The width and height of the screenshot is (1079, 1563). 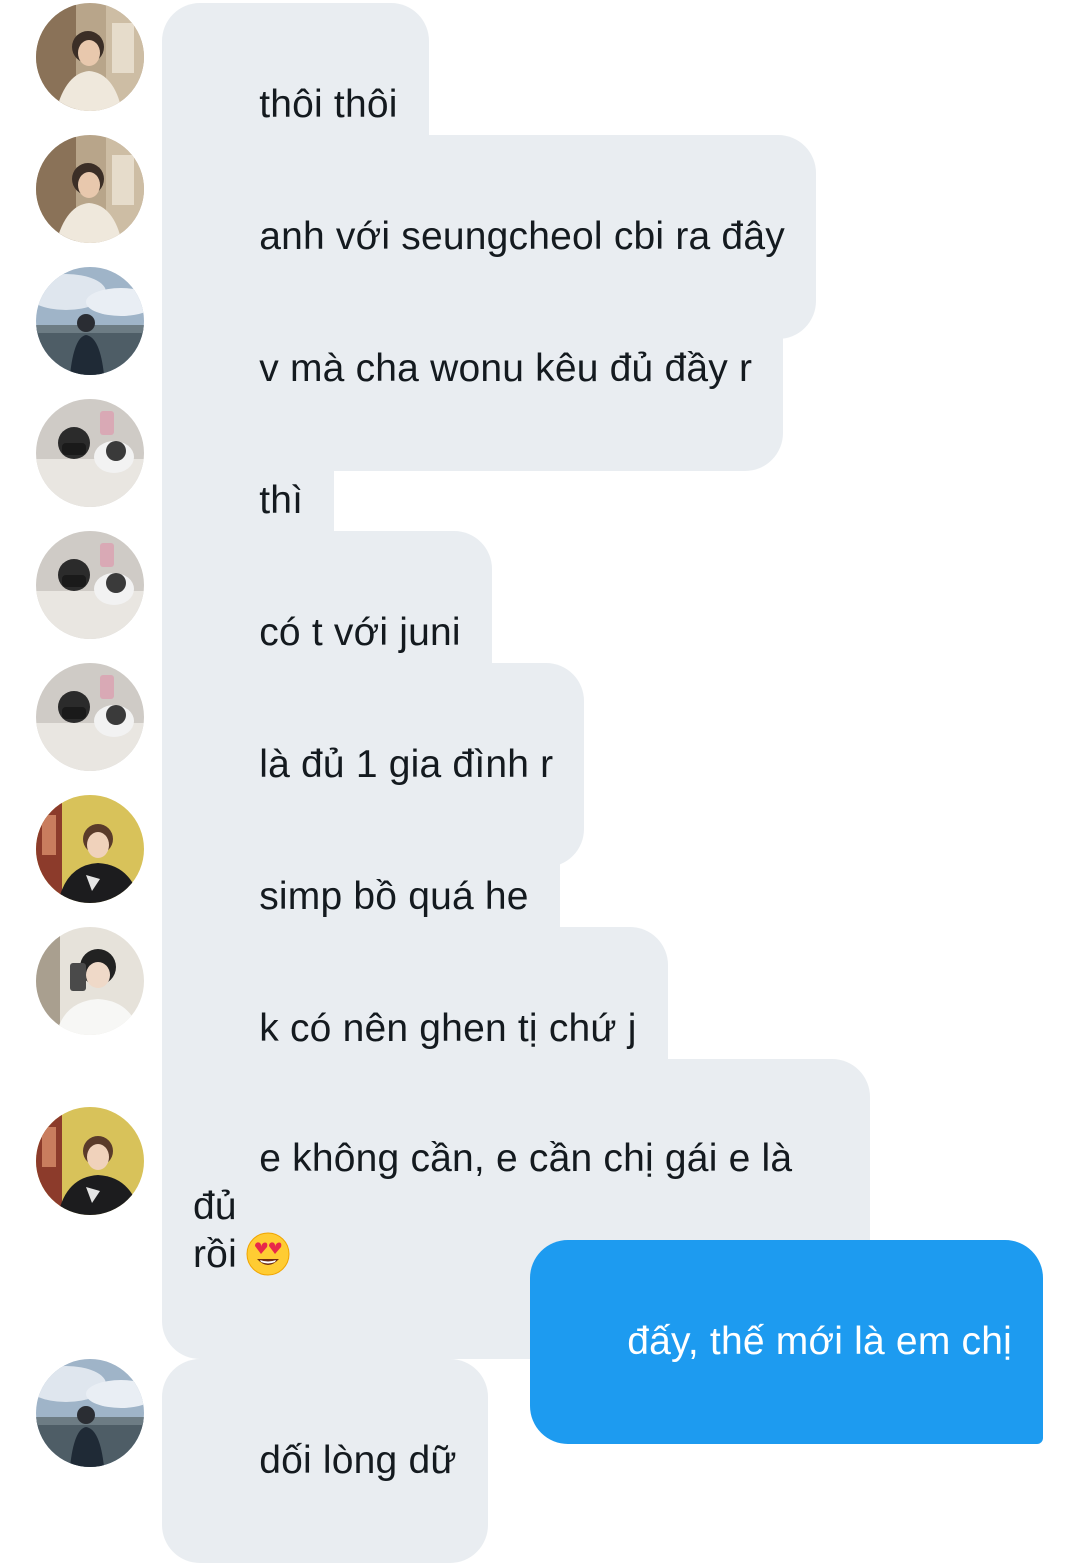 What do you see at coordinates (819, 1341) in the screenshot?
I see `message-text: đấy, thế mới là em chị` at bounding box center [819, 1341].